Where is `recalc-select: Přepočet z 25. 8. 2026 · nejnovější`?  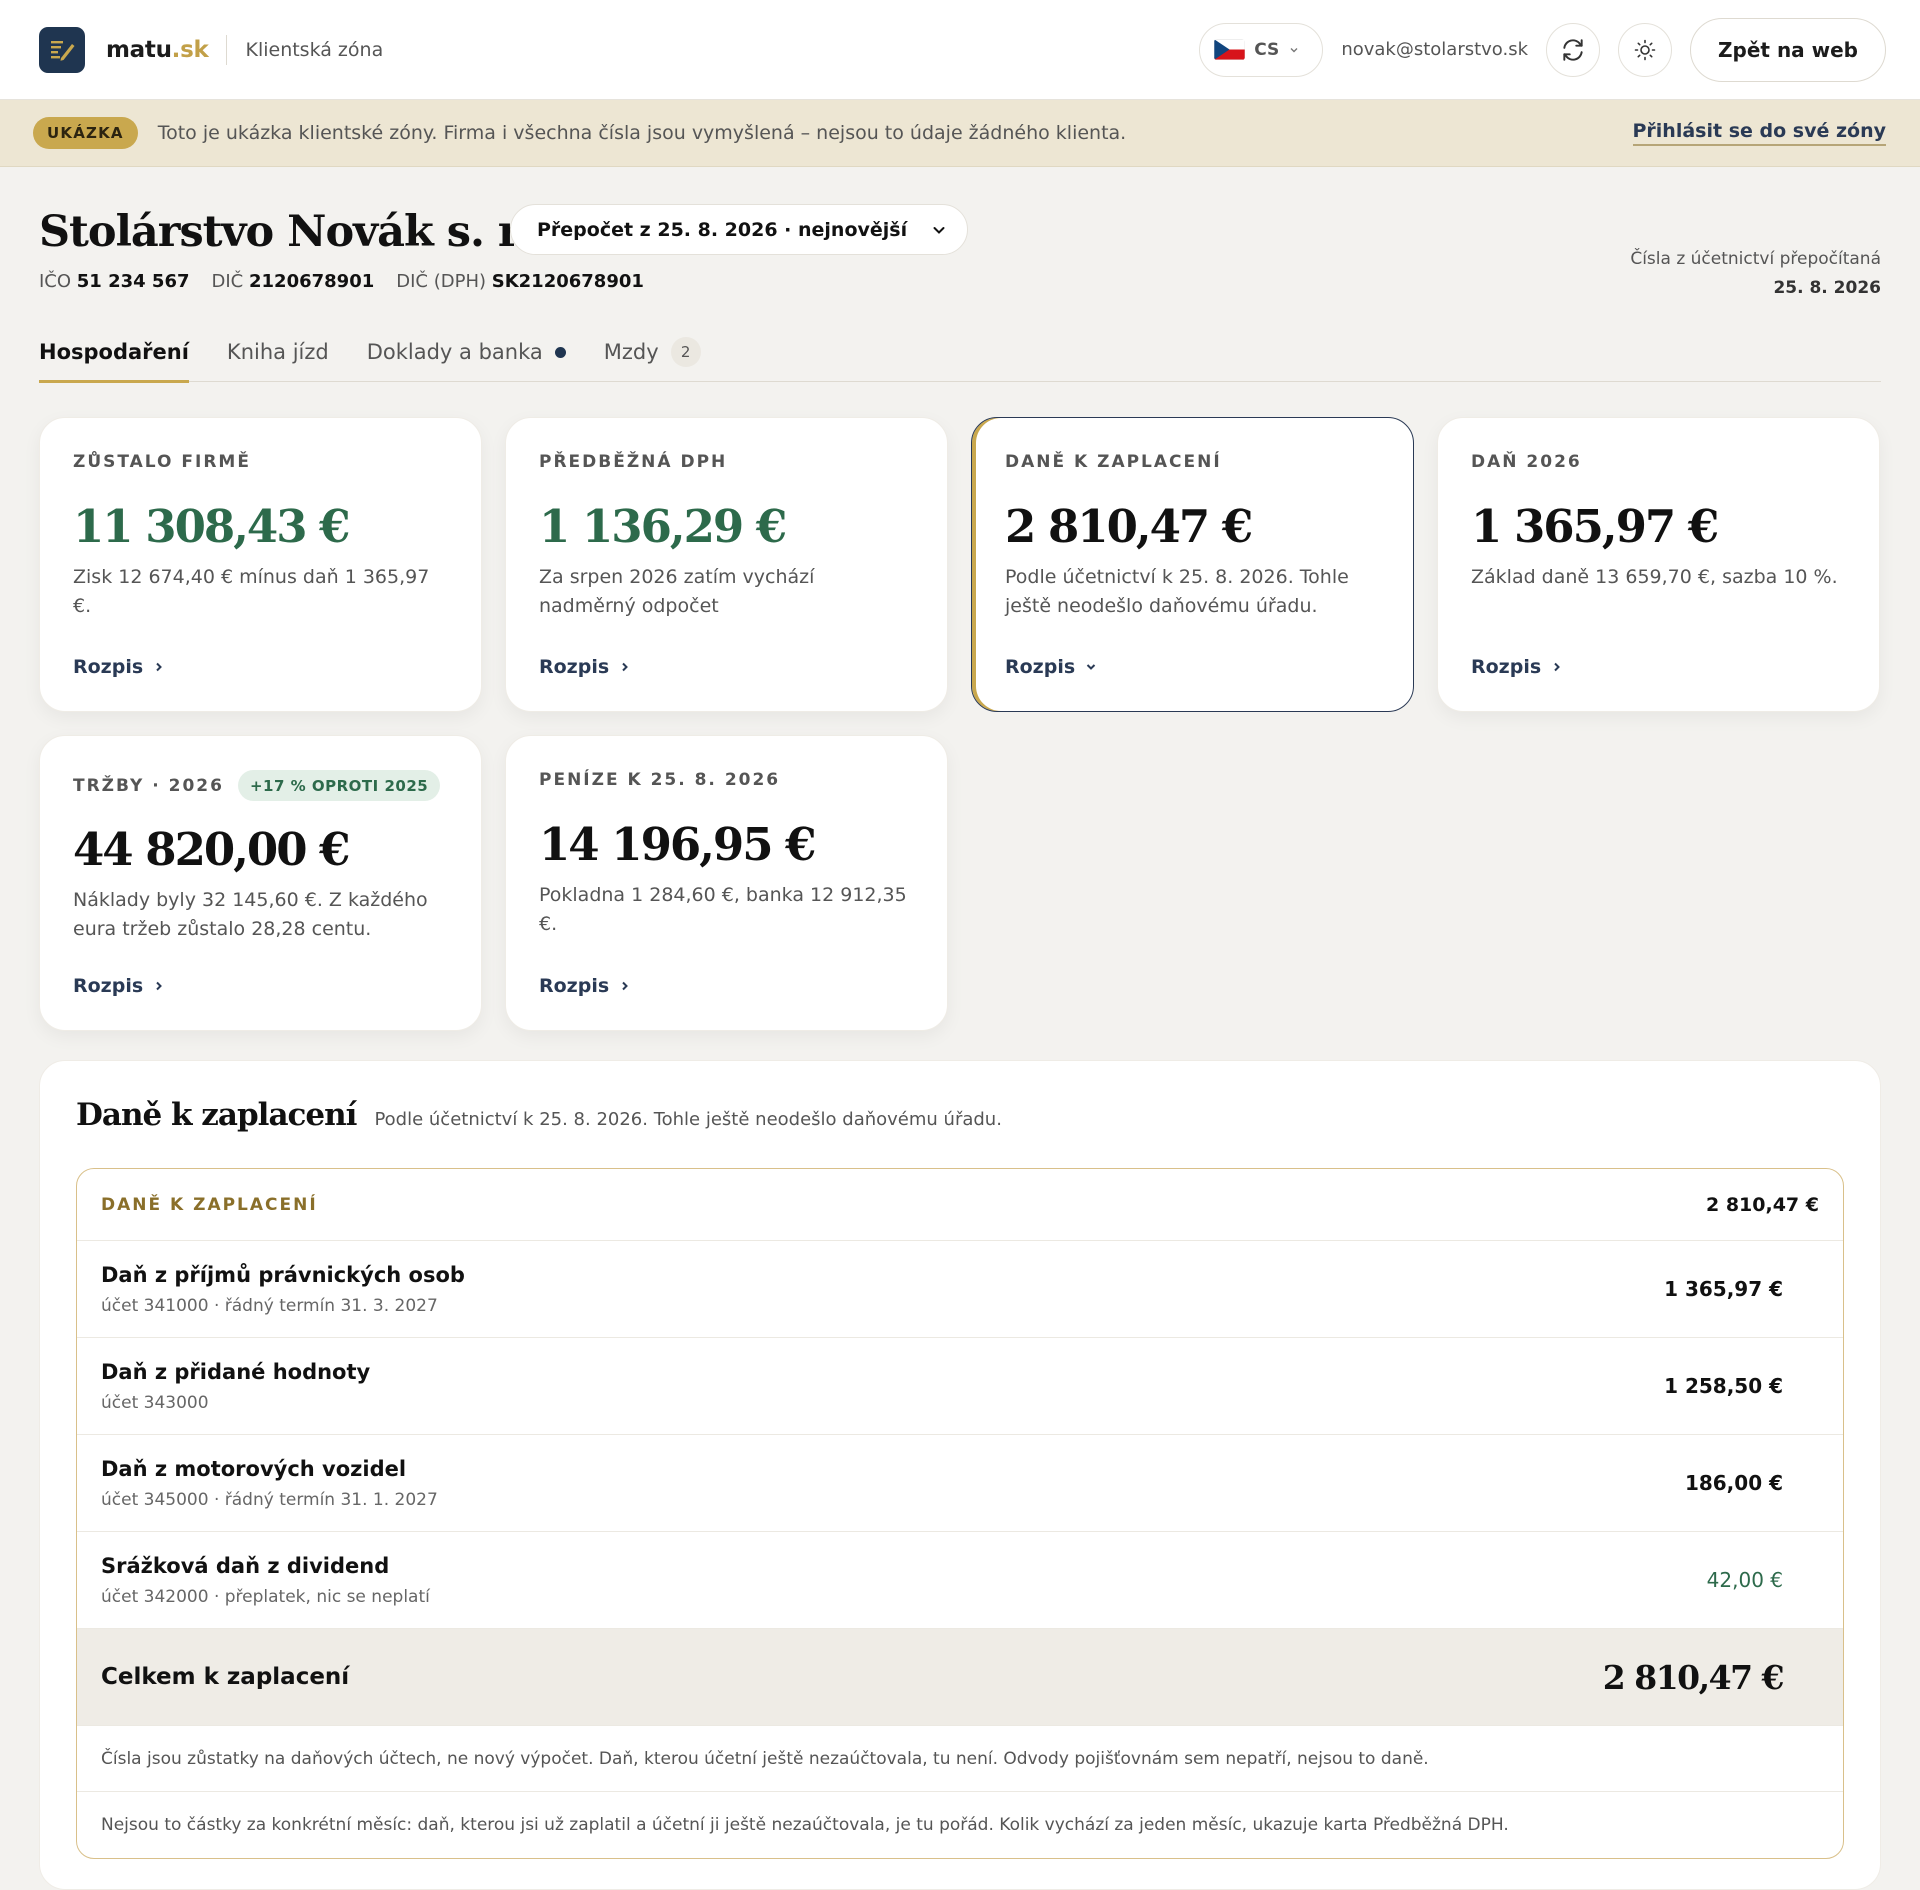 recalc-select: Přepočet z 25. 8. 2026 · nejnovější is located at coordinates (739, 229).